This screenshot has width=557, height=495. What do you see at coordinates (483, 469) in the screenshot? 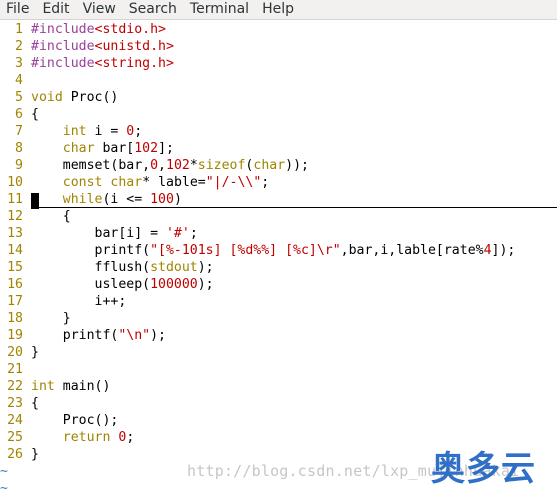
I see `watermark-logo: 奥多云` at bounding box center [483, 469].